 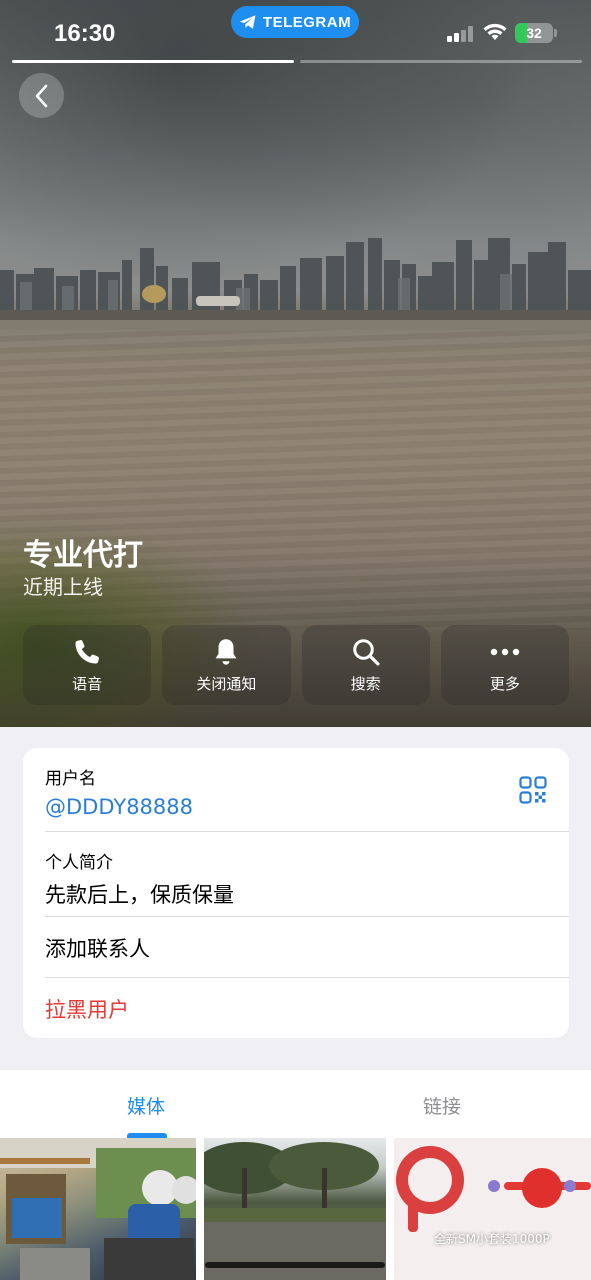 What do you see at coordinates (296, 948) in the screenshot?
I see `add-contact-button: 添加联系人` at bounding box center [296, 948].